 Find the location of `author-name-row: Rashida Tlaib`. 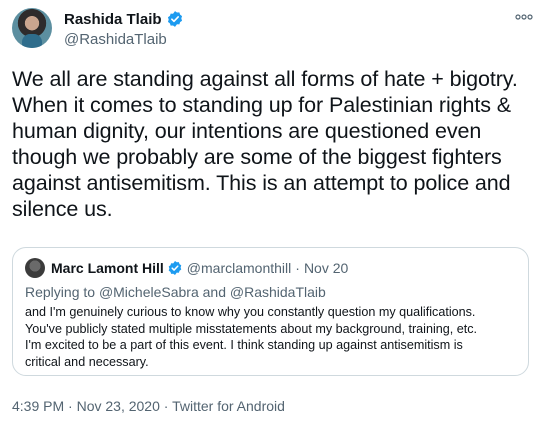

author-name-row: Rashida Tlaib is located at coordinates (124, 19).